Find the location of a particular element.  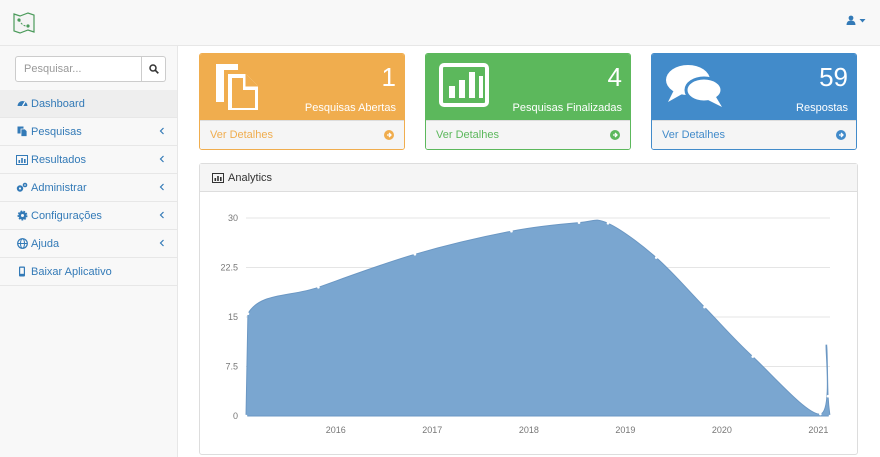

sidebar-item-label: Ajuda is located at coordinates (45, 243).